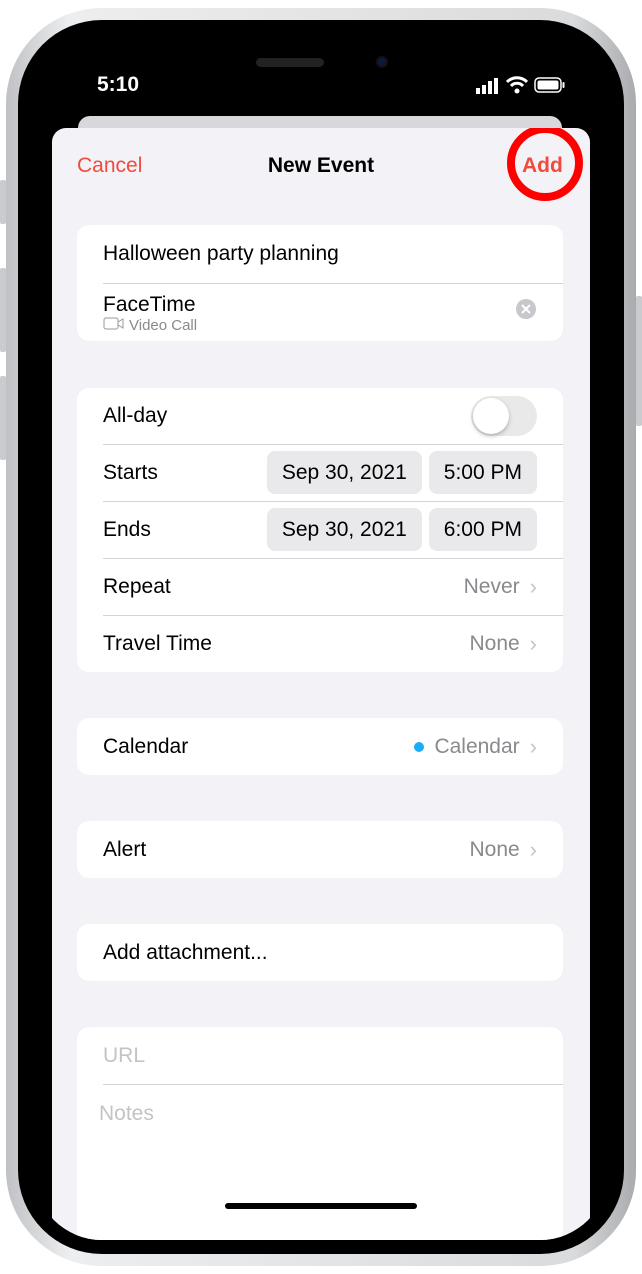  I want to click on location-field: FaceTime Video Call, so click(320, 312).